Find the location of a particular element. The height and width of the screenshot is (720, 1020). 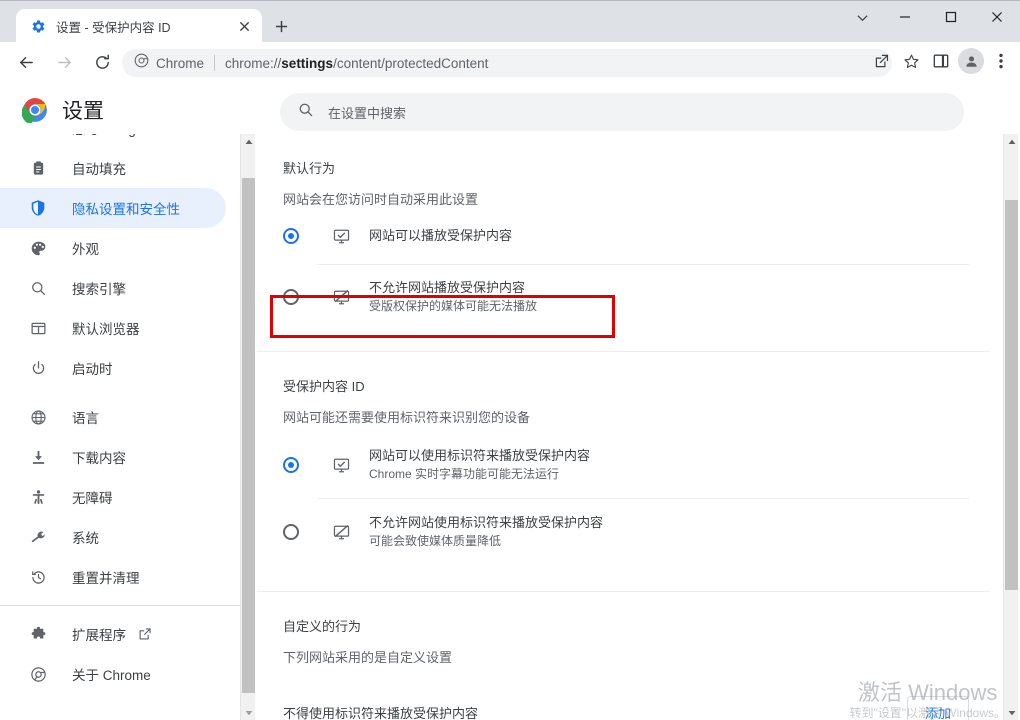

reload-icon is located at coordinates (102, 62).